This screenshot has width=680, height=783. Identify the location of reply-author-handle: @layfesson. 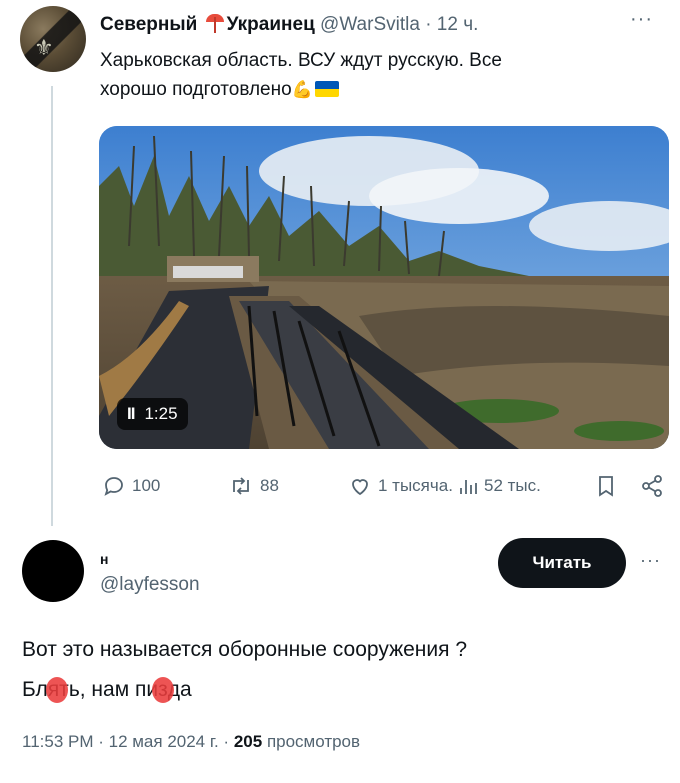
(150, 585).